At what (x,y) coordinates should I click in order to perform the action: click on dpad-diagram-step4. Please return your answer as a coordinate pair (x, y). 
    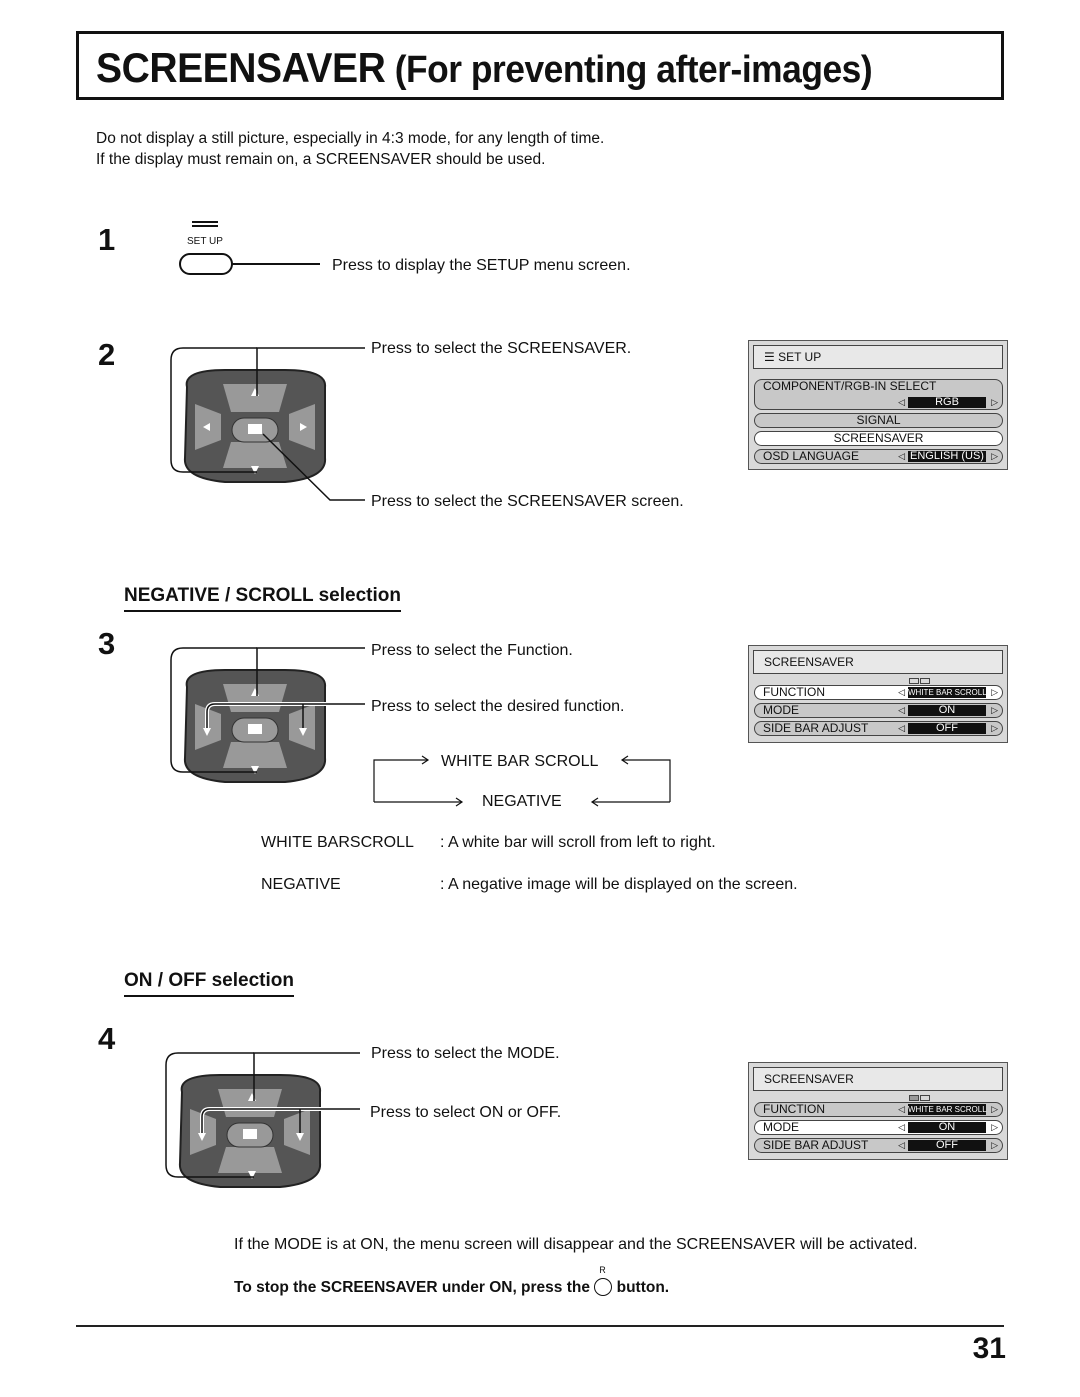
    Looking at the image, I should click on (262, 1120).